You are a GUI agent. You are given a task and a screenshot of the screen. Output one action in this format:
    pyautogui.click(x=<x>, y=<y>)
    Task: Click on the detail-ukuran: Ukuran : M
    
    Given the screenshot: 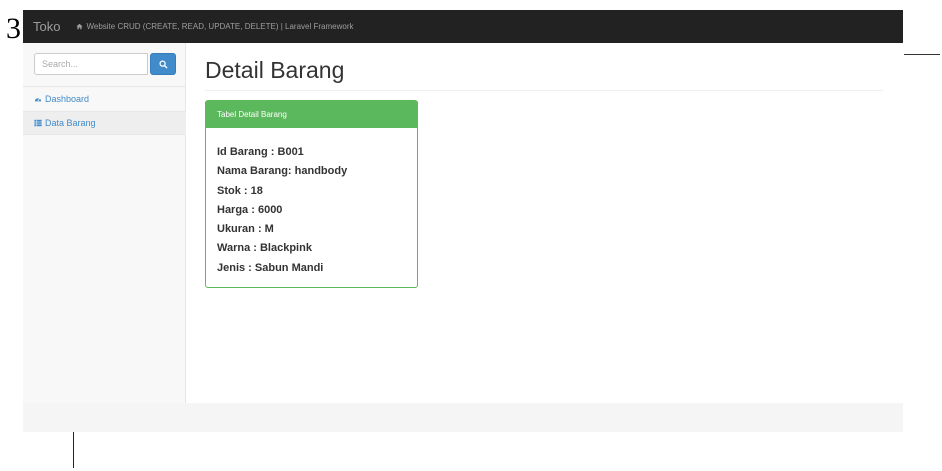 What is the action you would take?
    pyautogui.click(x=245, y=229)
    